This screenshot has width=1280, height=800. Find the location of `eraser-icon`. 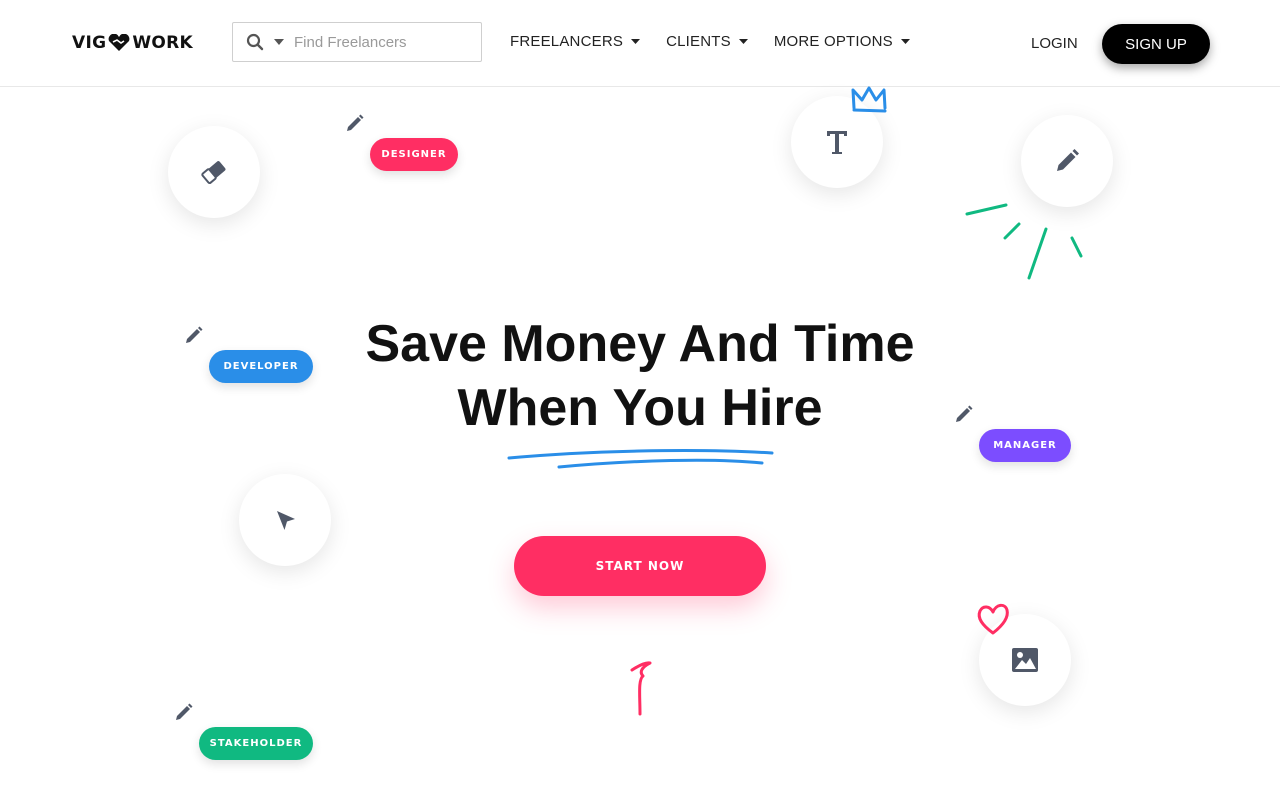

eraser-icon is located at coordinates (213, 173).